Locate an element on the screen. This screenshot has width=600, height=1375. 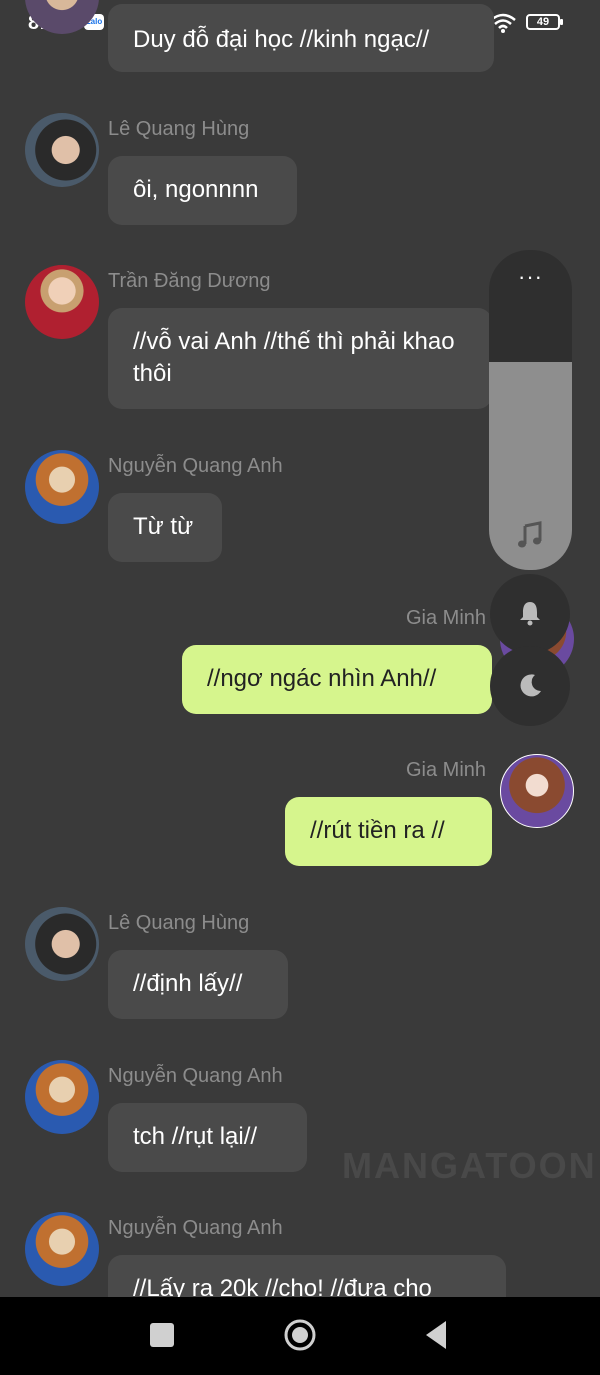
do-not-disturb-button is located at coordinates (530, 686).